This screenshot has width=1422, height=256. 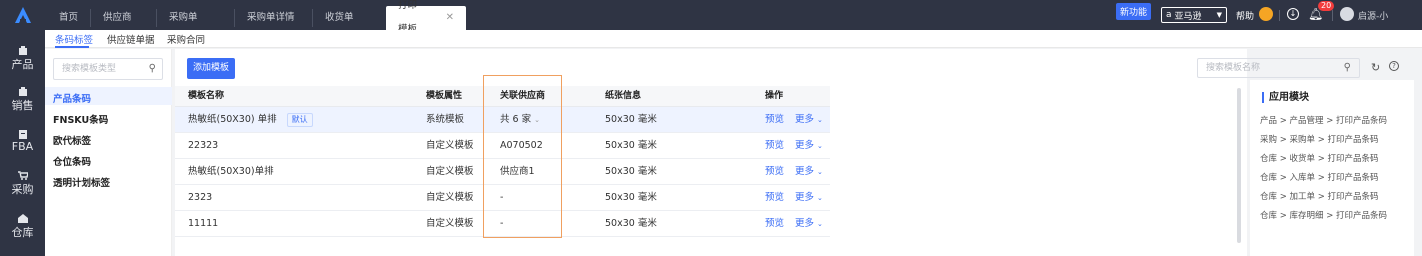 I want to click on user-name: 启源-小, so click(x=1373, y=15).